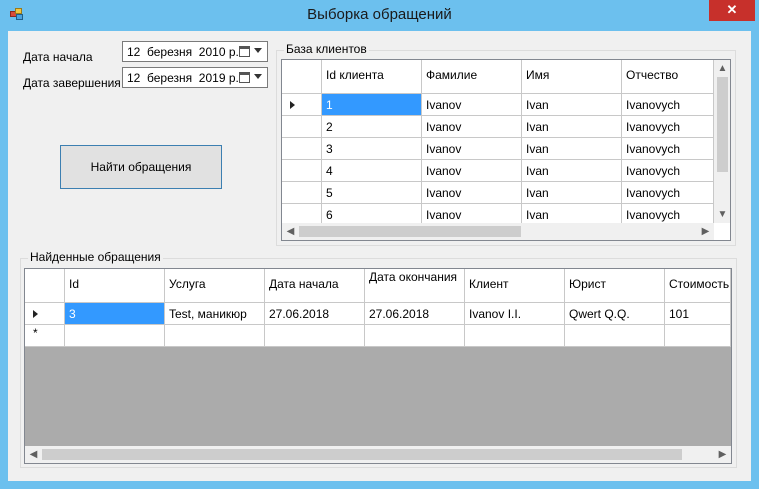  Describe the element at coordinates (326, 49) in the screenshot. I see `clients-group-title: База клиентов` at that location.